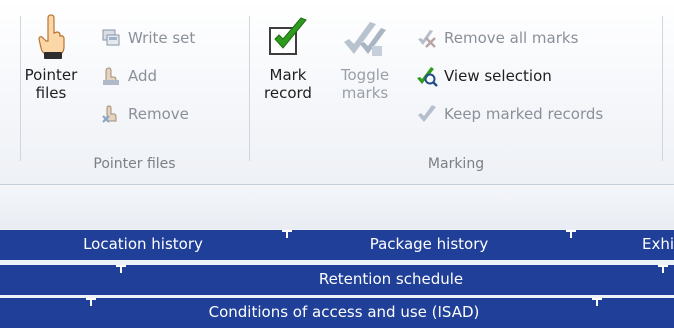 This screenshot has height=328, width=674. What do you see at coordinates (429, 245) in the screenshot?
I see `tab-package-history: Package history` at bounding box center [429, 245].